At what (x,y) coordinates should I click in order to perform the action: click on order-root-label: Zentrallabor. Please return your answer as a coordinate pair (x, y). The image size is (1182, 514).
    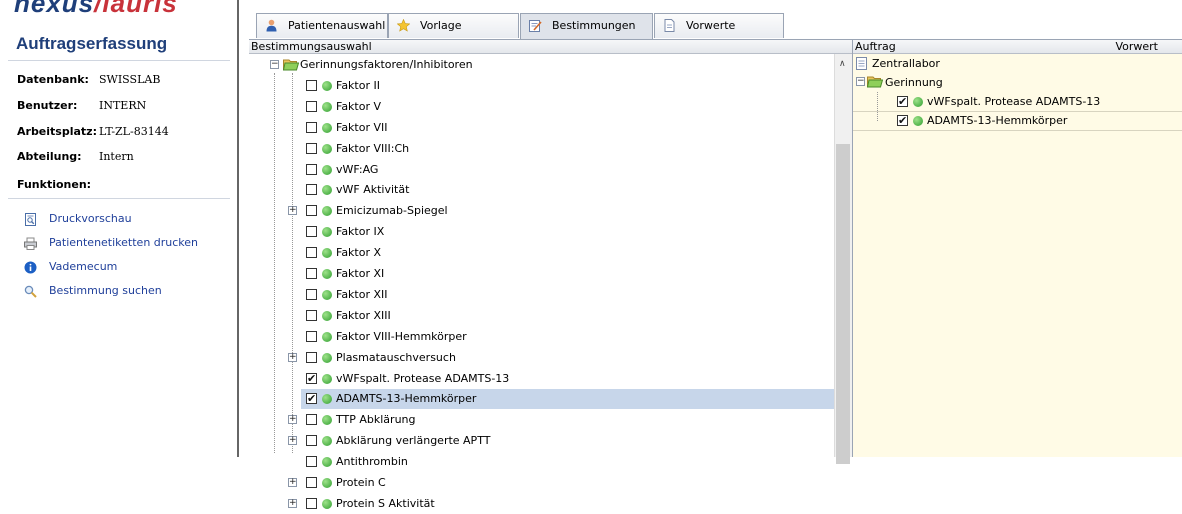
    Looking at the image, I should click on (906, 63).